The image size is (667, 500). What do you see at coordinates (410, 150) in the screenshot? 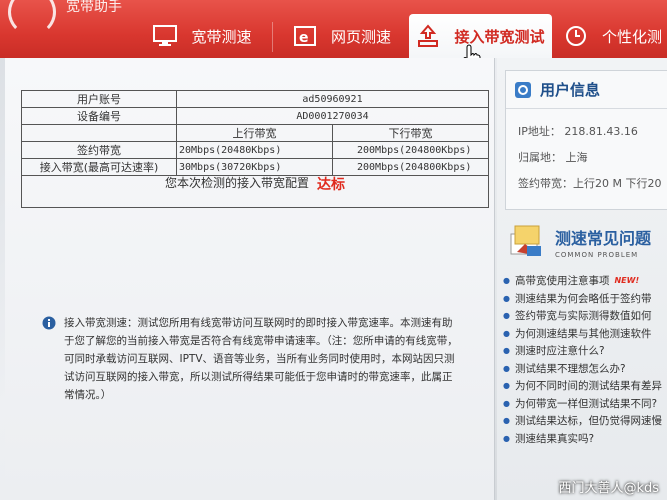
I see `contract-down-value: 200Mbps(204800Kbps)` at bounding box center [410, 150].